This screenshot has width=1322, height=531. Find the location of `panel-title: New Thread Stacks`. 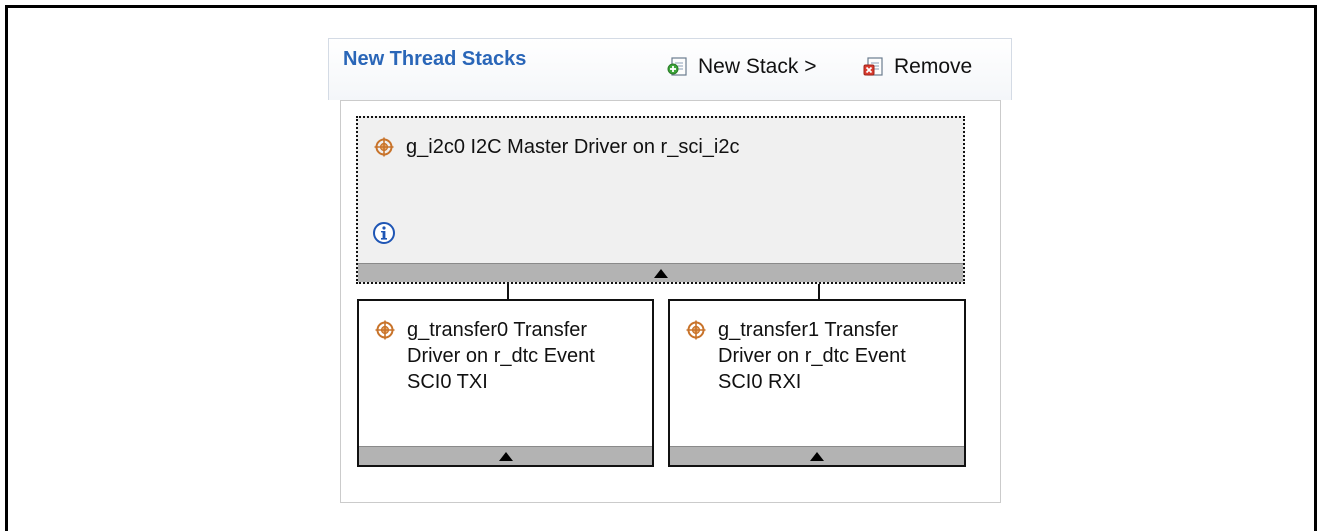

panel-title: New Thread Stacks is located at coordinates (435, 59).